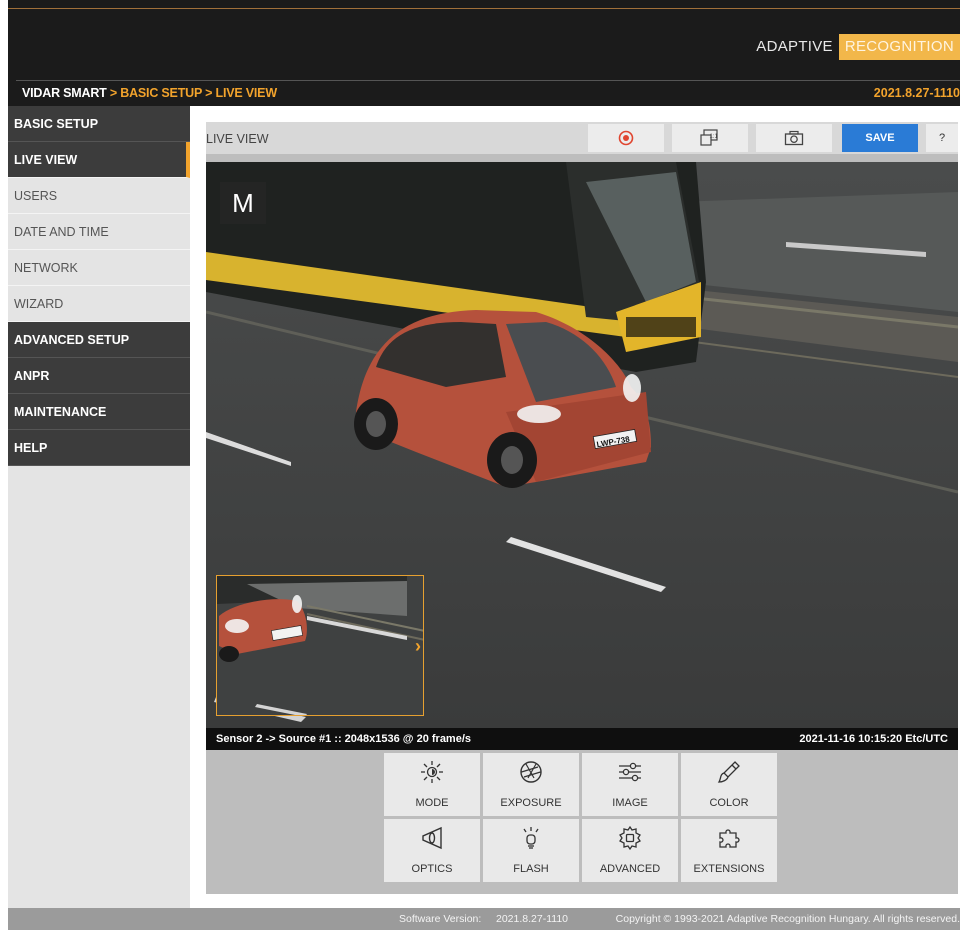 The height and width of the screenshot is (930, 960). I want to click on sidebar-item-label: LIVE VIEW, so click(46, 159).